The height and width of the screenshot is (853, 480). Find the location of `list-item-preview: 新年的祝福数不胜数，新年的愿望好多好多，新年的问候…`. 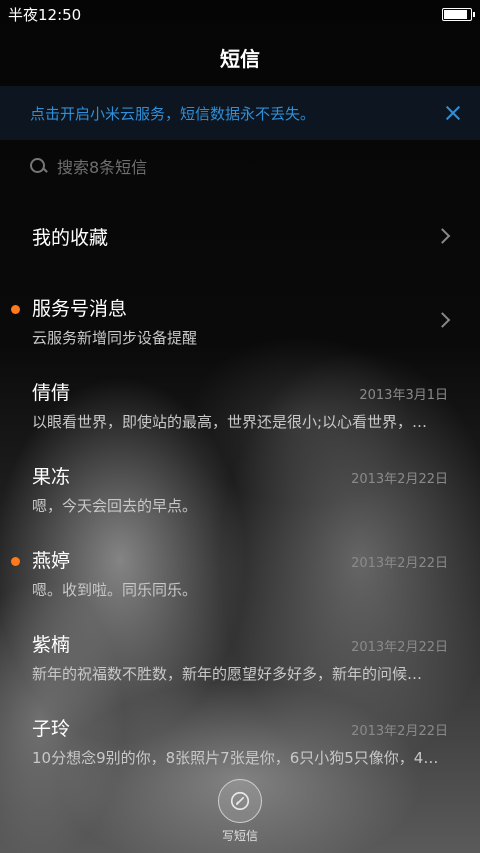

list-item-preview: 新年的祝福数不胜数，新年的愿望好多好多，新年的问候… is located at coordinates (227, 674).